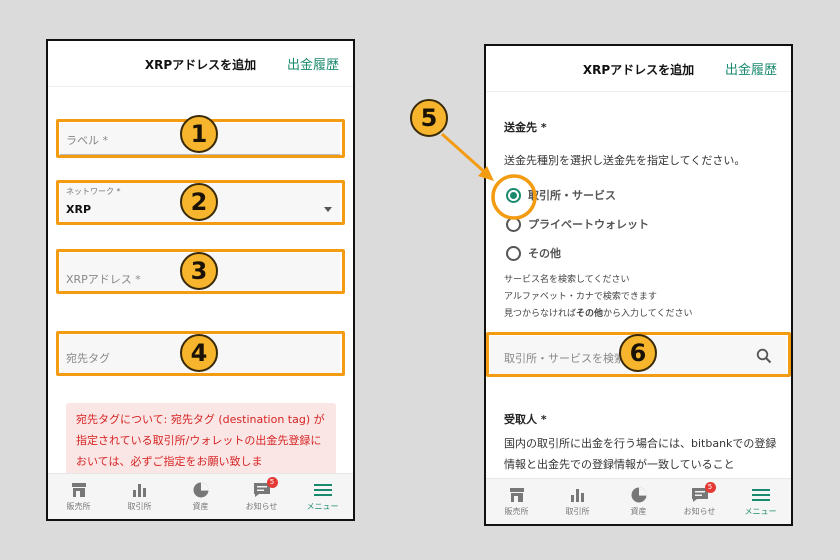 The width and height of the screenshot is (840, 560). I want to click on step-marker-4: 4, so click(199, 353).